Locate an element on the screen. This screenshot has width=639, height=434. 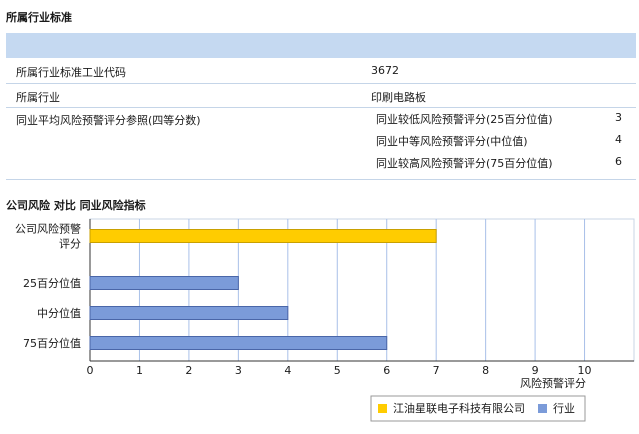
legend-label-industry: 行业 is located at coordinates (564, 408).